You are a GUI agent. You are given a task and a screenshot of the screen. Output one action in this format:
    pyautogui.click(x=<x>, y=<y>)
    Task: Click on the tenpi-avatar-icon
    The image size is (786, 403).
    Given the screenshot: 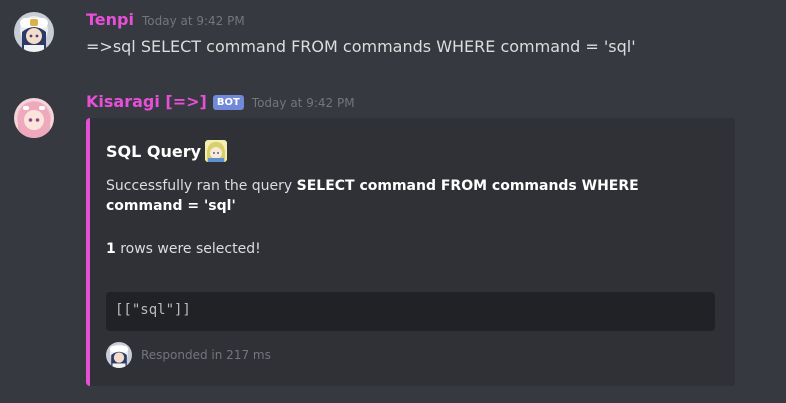 What is the action you would take?
    pyautogui.click(x=34, y=32)
    